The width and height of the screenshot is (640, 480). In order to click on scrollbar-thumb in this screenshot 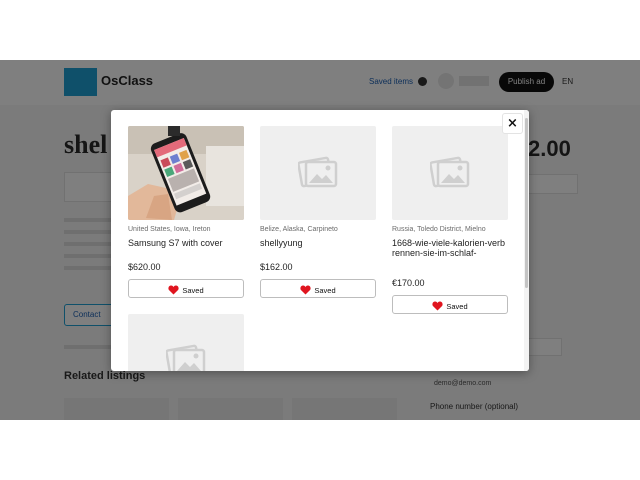, I will do `click(526, 203)`.